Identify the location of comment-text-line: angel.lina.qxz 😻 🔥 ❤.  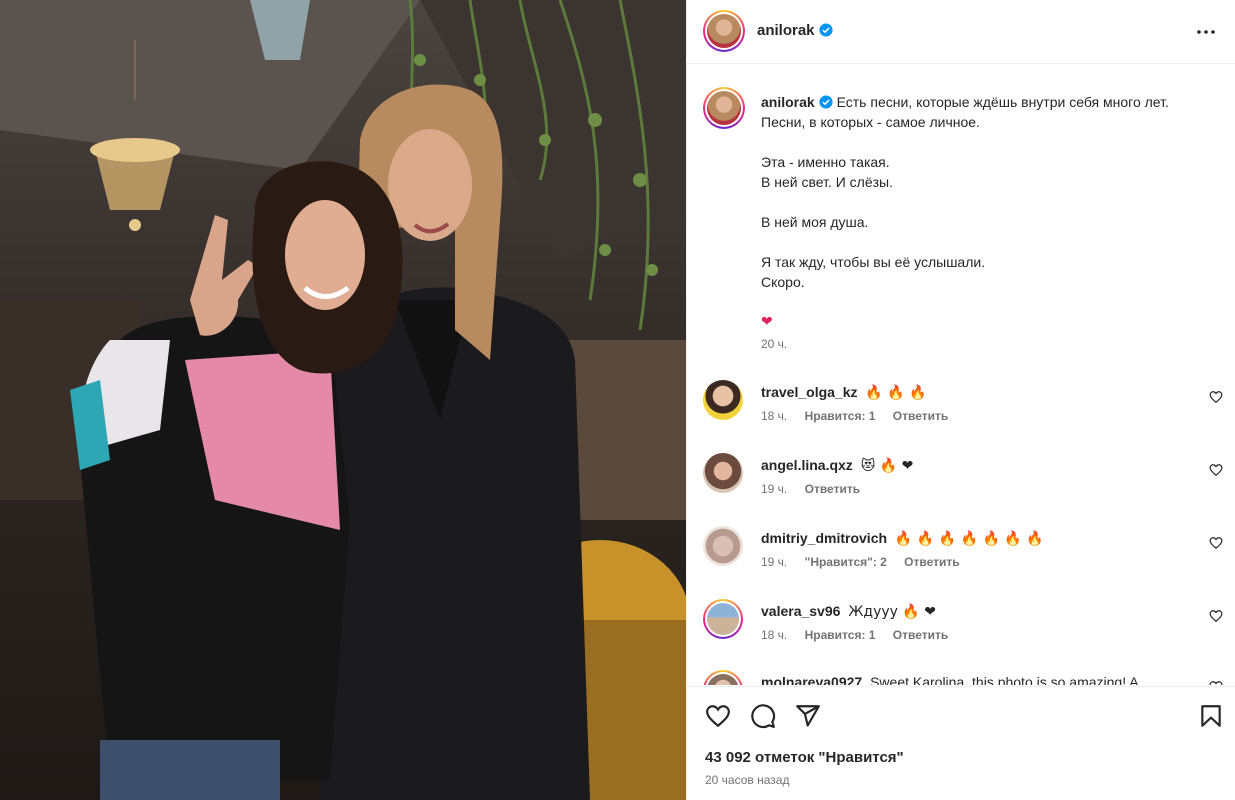
(837, 465).